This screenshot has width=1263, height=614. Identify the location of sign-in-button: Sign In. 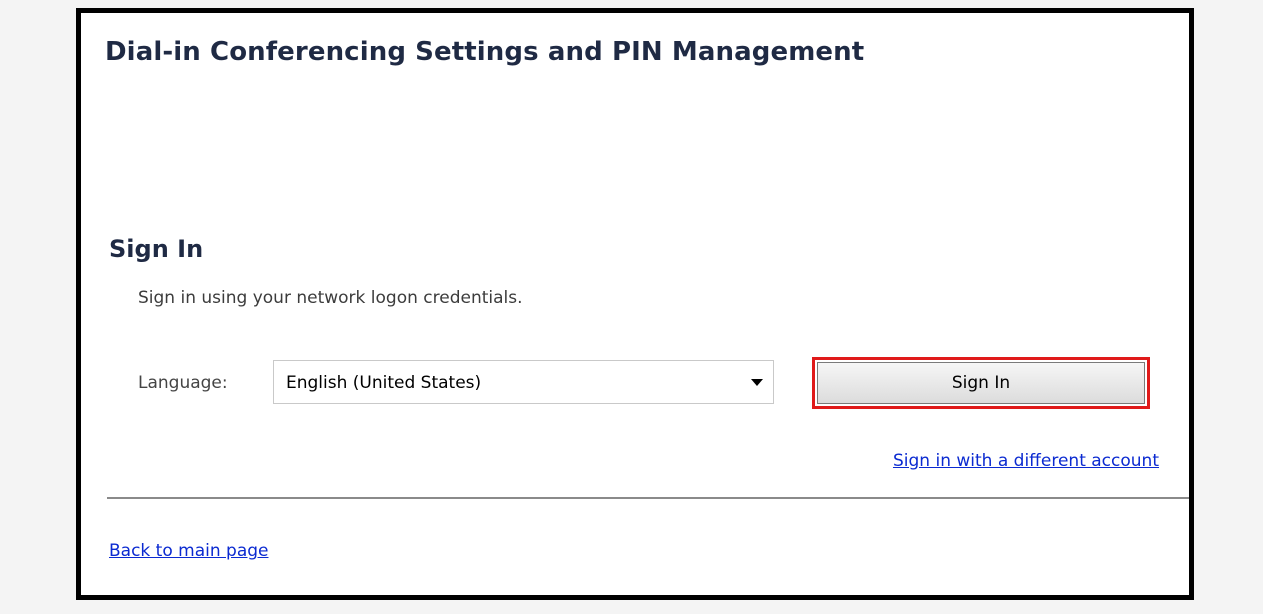
(981, 383).